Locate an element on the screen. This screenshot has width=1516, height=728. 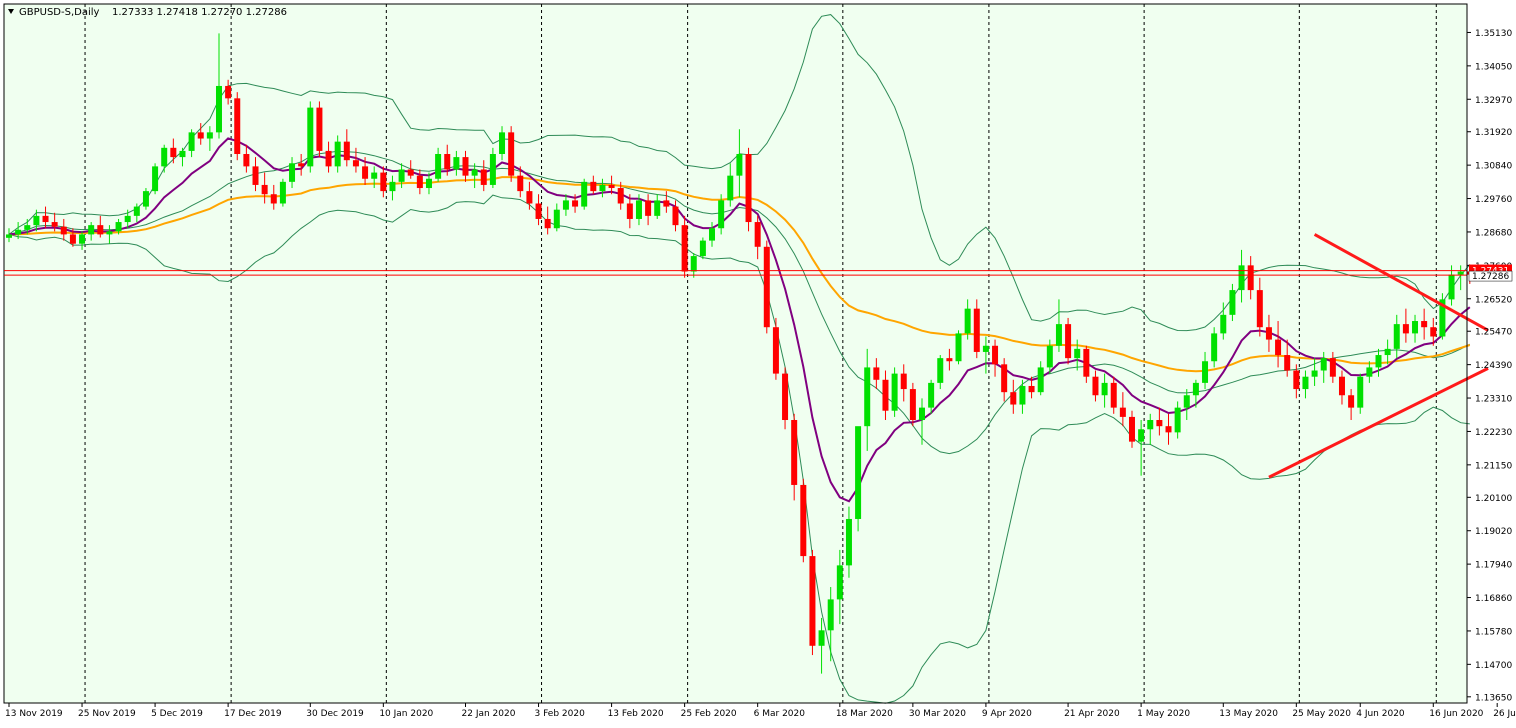
symbol-label: GBPUSD-S,Daily is located at coordinates (59, 12).